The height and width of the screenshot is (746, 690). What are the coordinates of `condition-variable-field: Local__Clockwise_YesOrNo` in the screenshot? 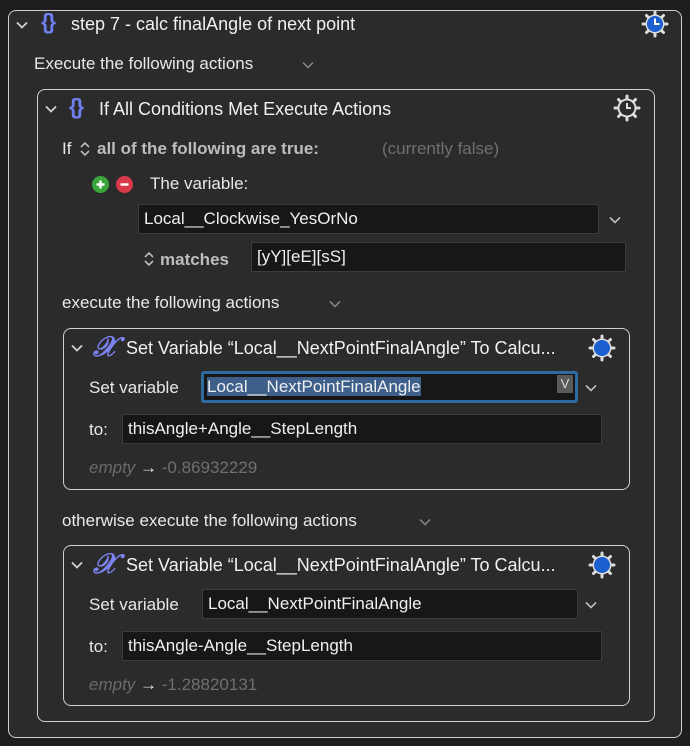 It's located at (368, 219).